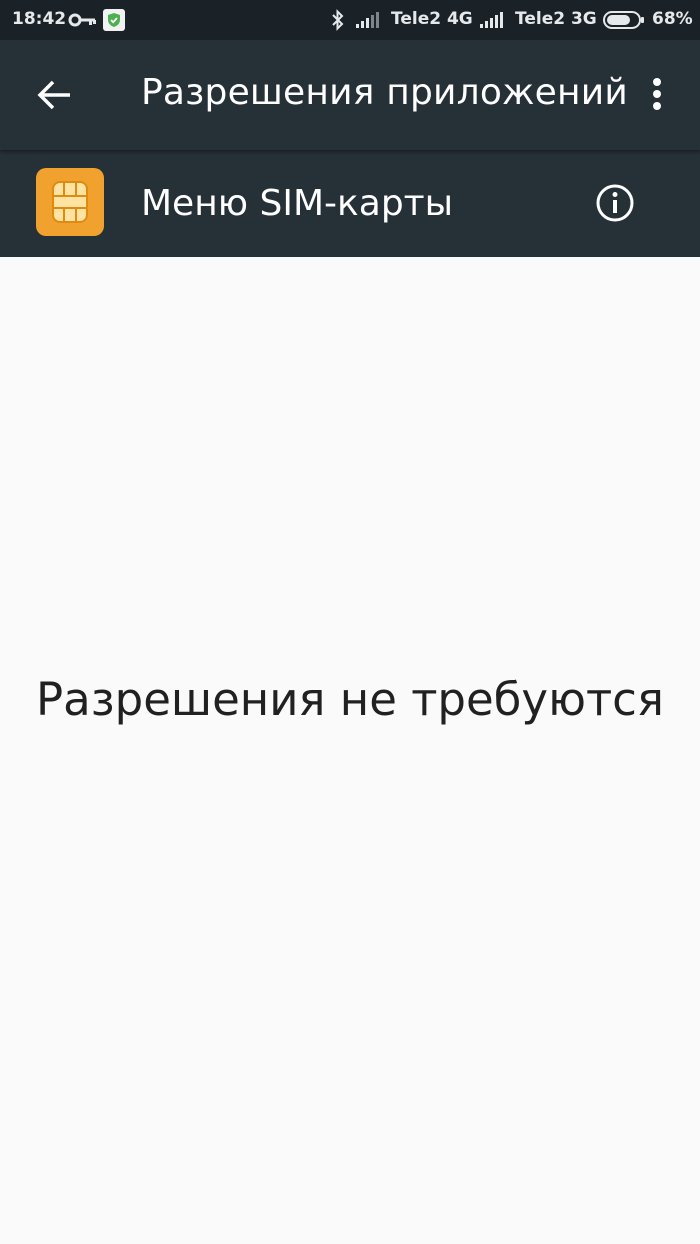 Image resolution: width=700 pixels, height=1244 pixels. I want to click on status-bar: 18:42 Tele2 4G Tele2 3G 68%, so click(350, 20).